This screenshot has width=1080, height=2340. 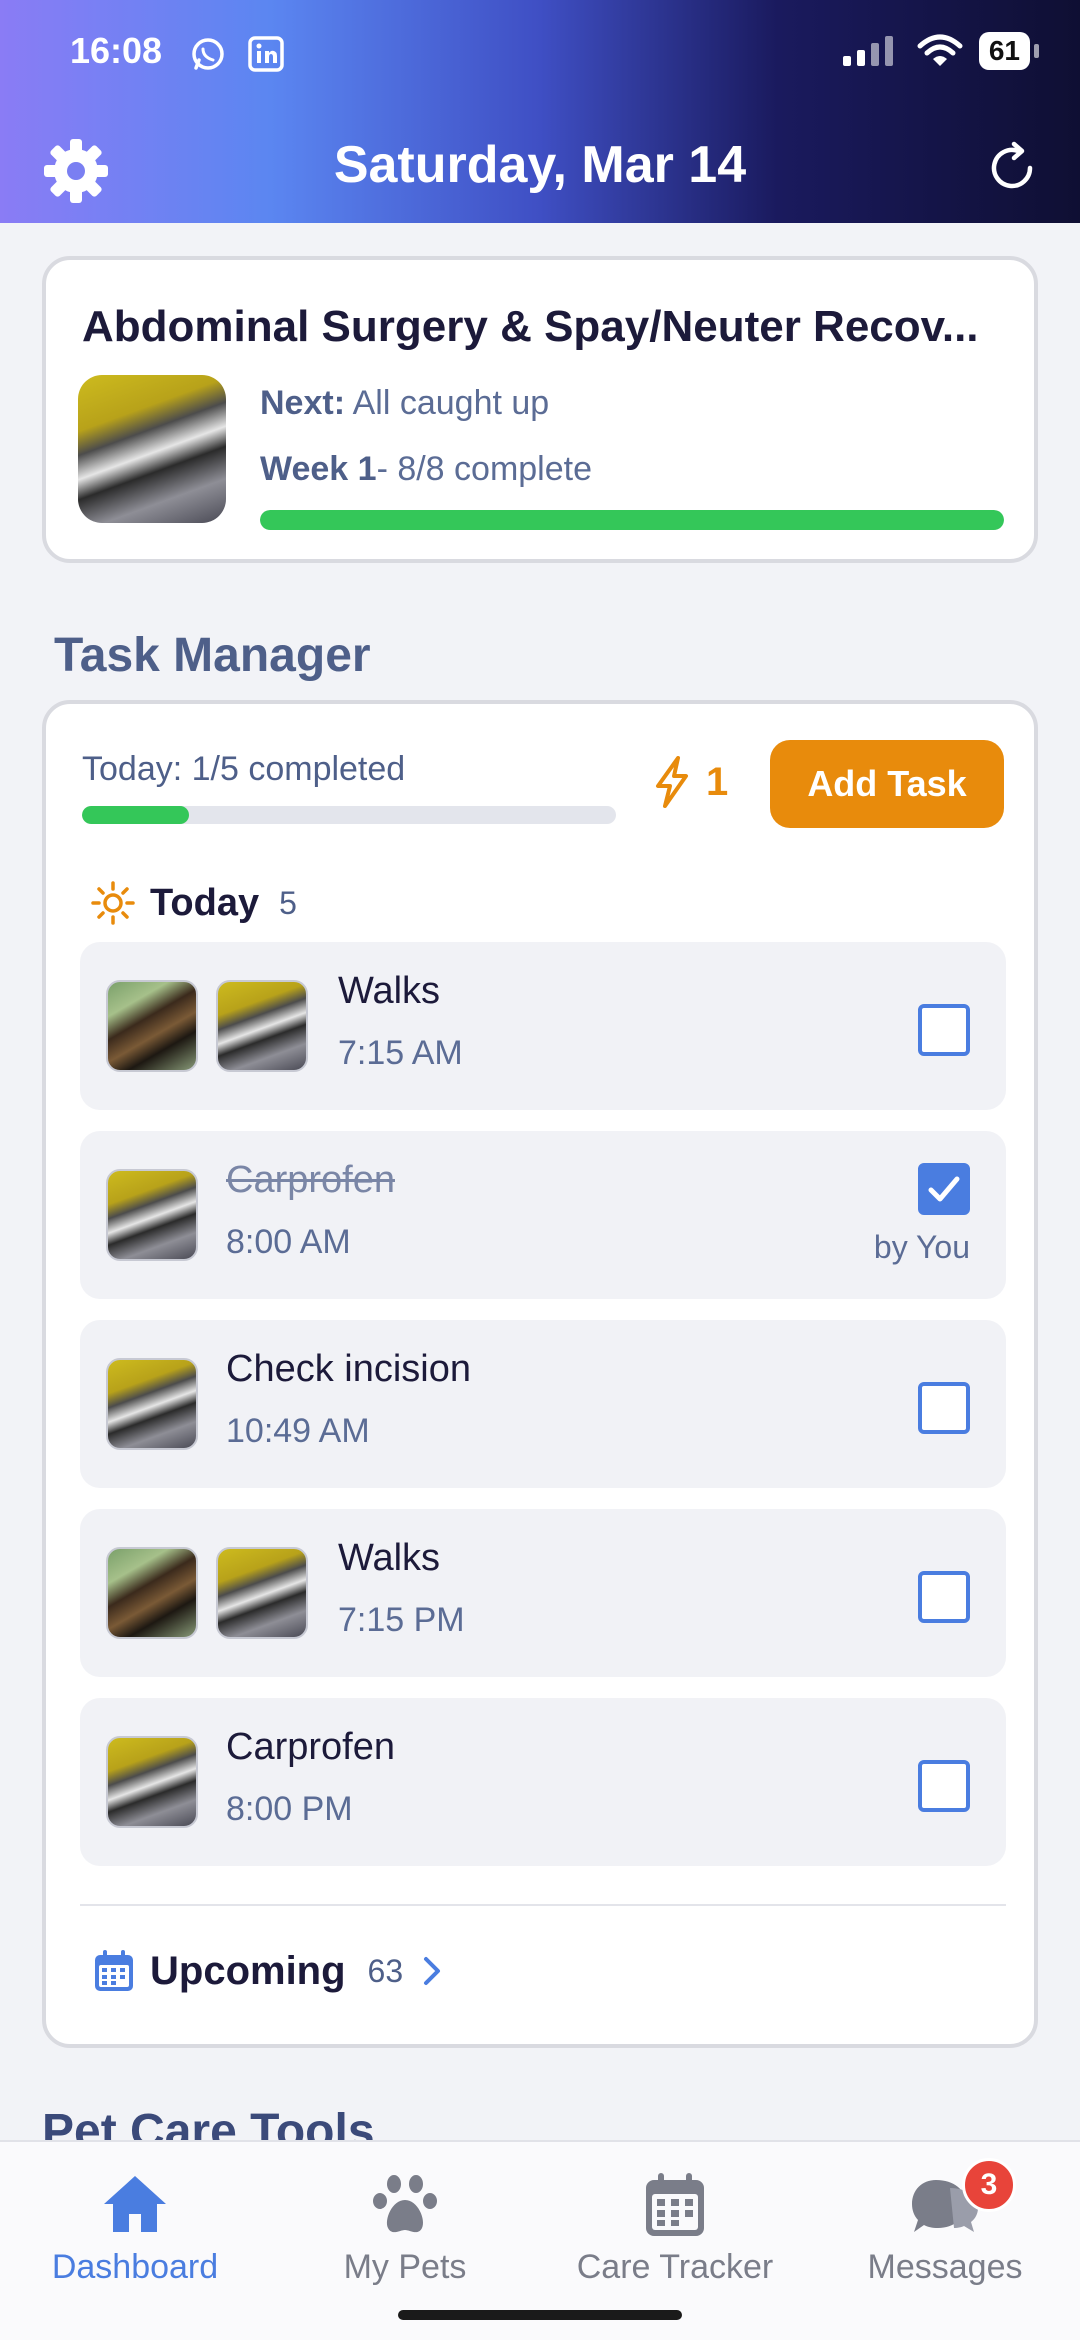 What do you see at coordinates (135, 815) in the screenshot?
I see `today-progress-fill` at bounding box center [135, 815].